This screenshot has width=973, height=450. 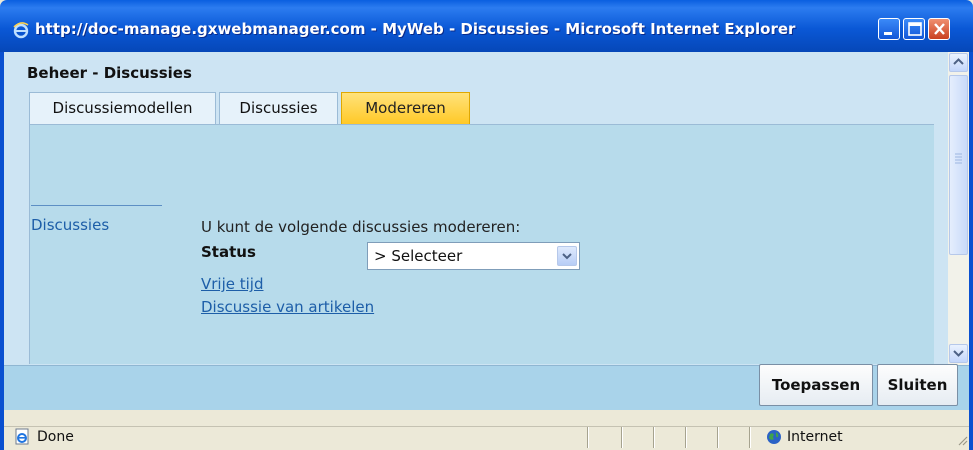 What do you see at coordinates (405, 108) in the screenshot?
I see `tab-modereren: Modereren` at bounding box center [405, 108].